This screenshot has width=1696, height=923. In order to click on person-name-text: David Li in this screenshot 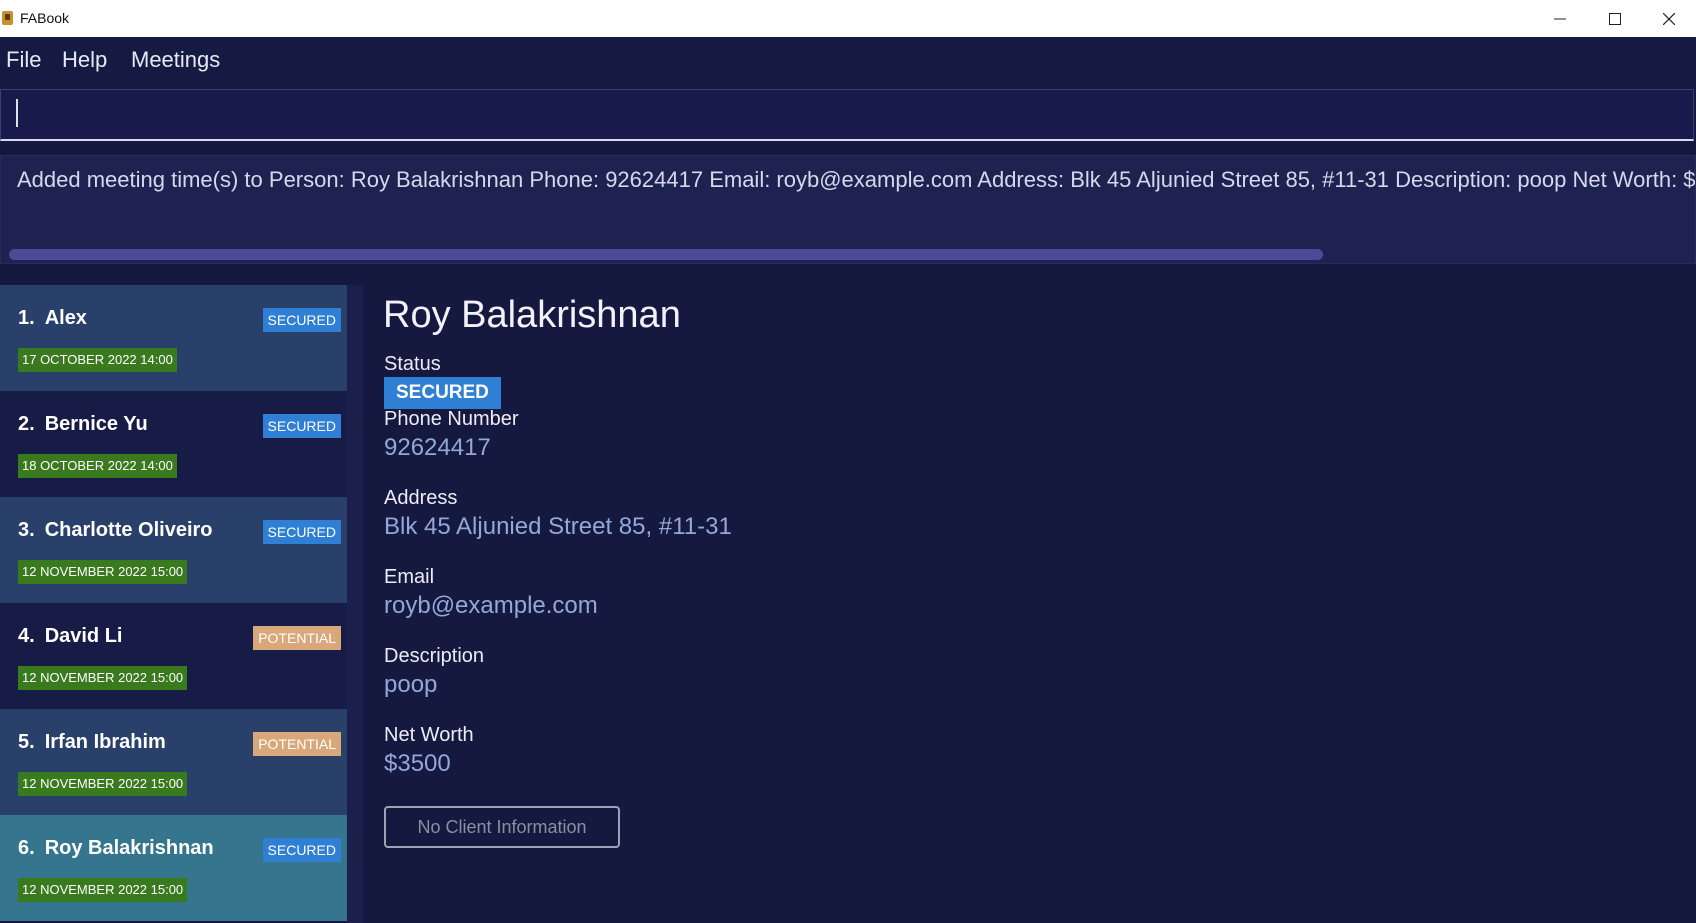, I will do `click(83, 636)`.